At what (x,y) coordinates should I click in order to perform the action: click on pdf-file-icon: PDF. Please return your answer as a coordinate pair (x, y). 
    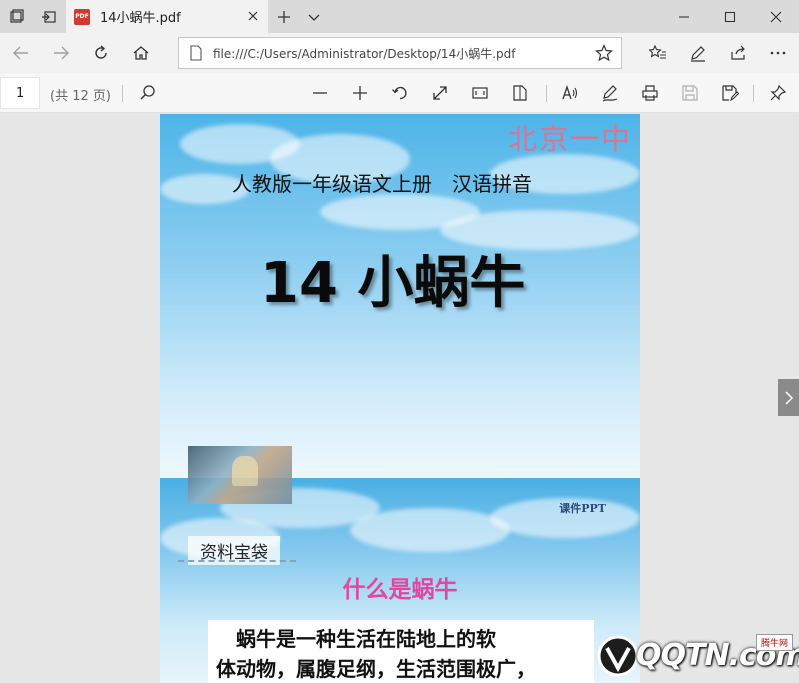
    Looking at the image, I should click on (82, 16).